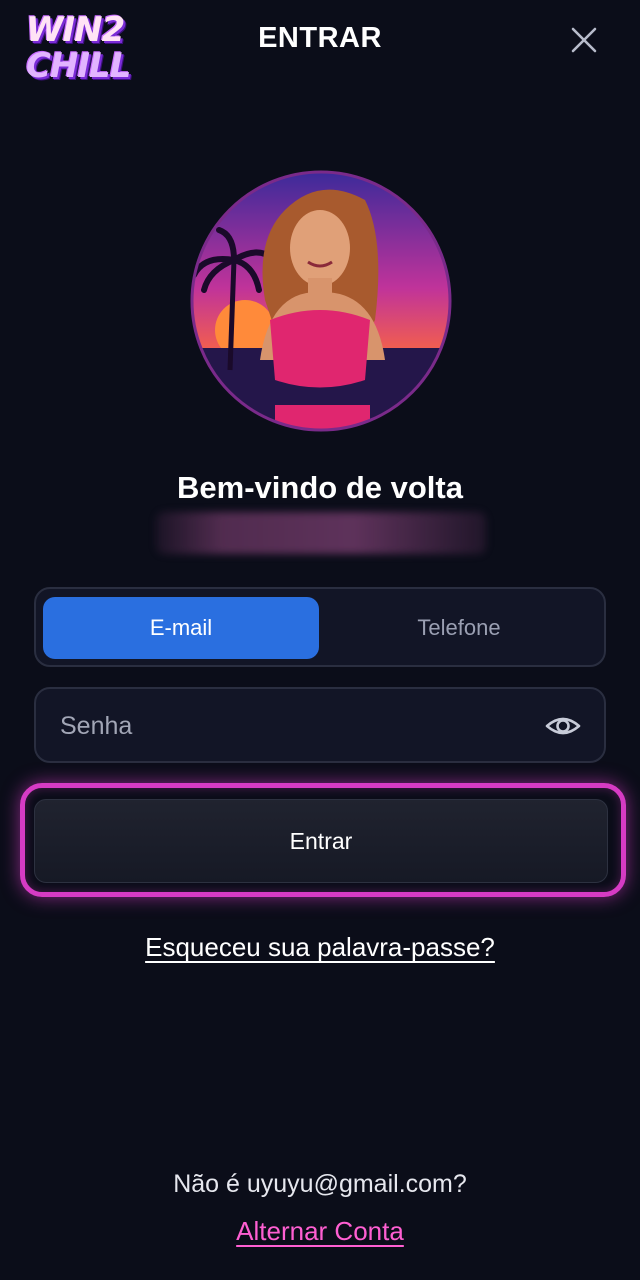 The image size is (640, 1280). I want to click on forgot-password-link: Esqueceu sua palavra-passe?, so click(320, 947).